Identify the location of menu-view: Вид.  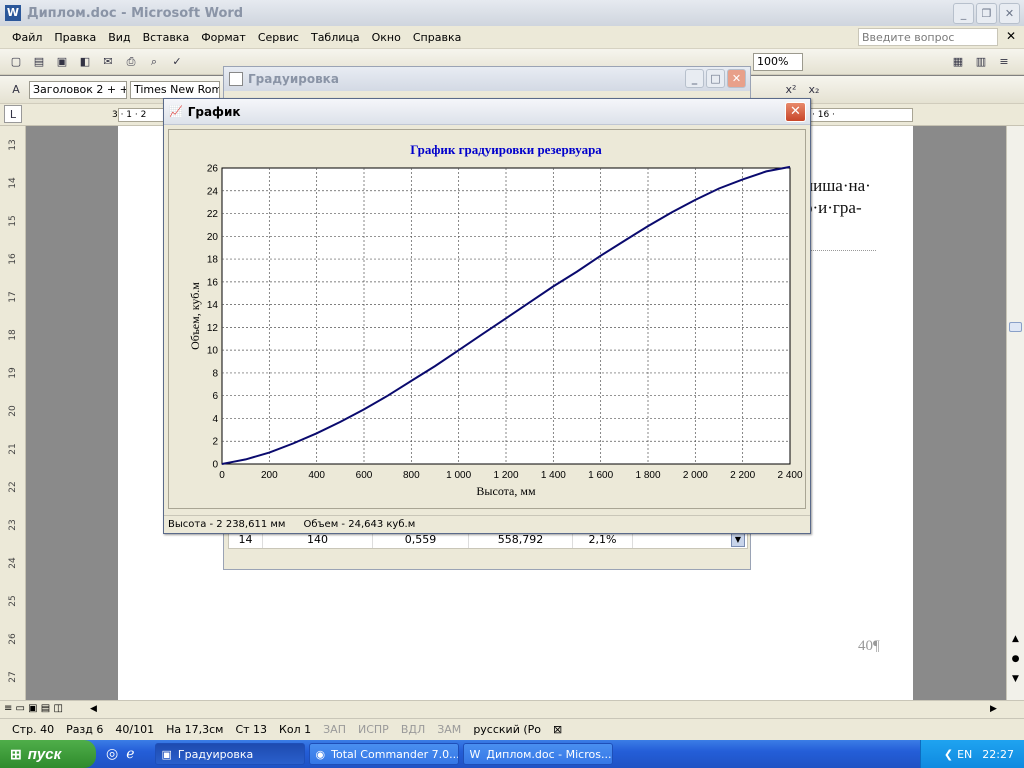
(119, 37).